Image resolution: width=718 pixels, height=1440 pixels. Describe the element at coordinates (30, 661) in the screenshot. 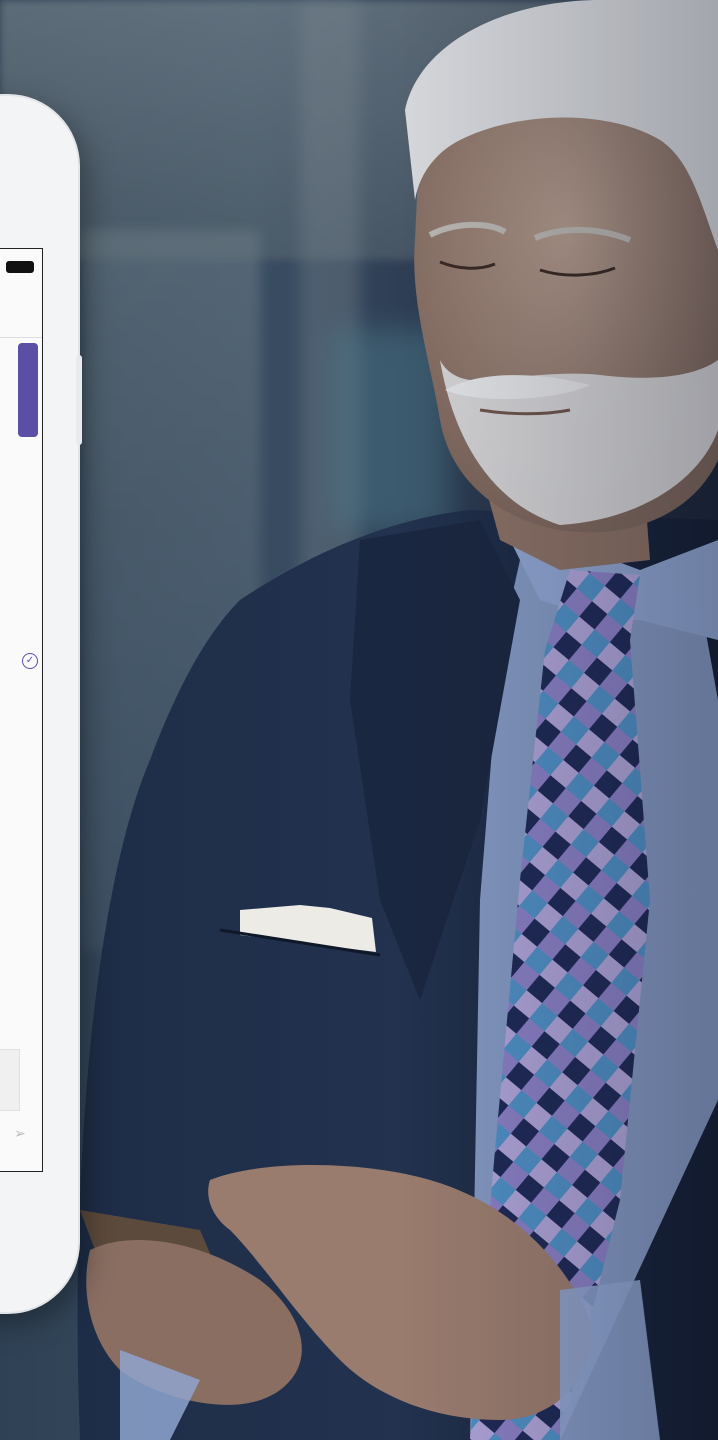

I see `check-circle-icon: ✓` at that location.